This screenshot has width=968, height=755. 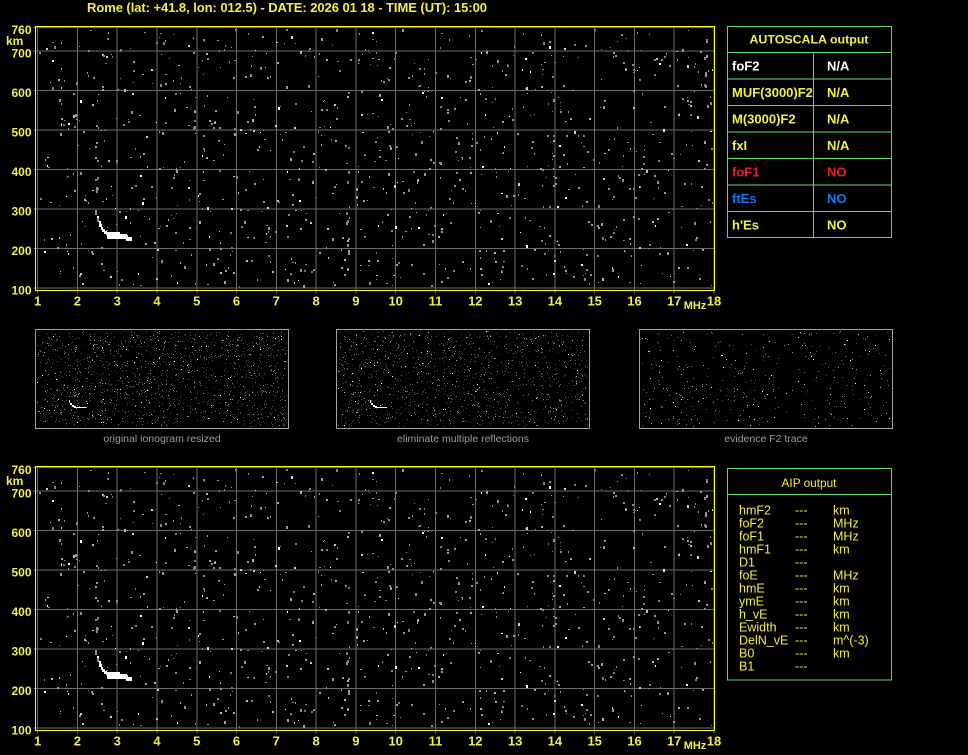 What do you see at coordinates (755, 550) in the screenshot?
I see `svg-text: hmF1` at bounding box center [755, 550].